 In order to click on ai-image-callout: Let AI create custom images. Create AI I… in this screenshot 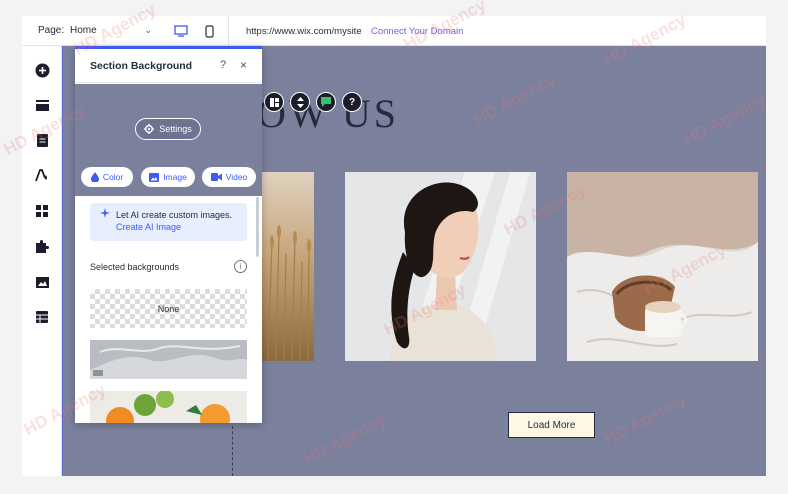, I will do `click(168, 222)`.